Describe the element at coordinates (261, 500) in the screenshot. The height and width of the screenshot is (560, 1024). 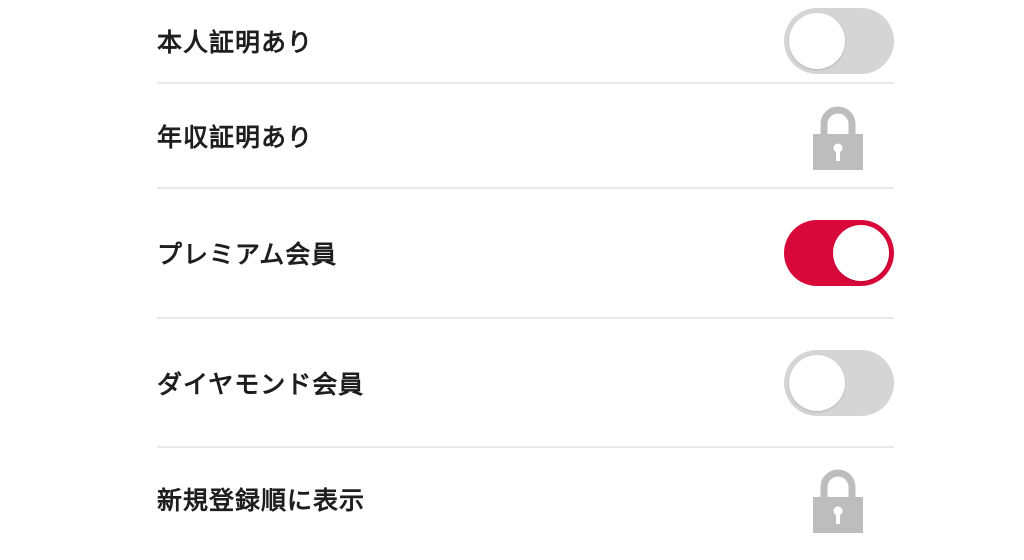
I see `setting-label: 新規登録順に表示` at that location.